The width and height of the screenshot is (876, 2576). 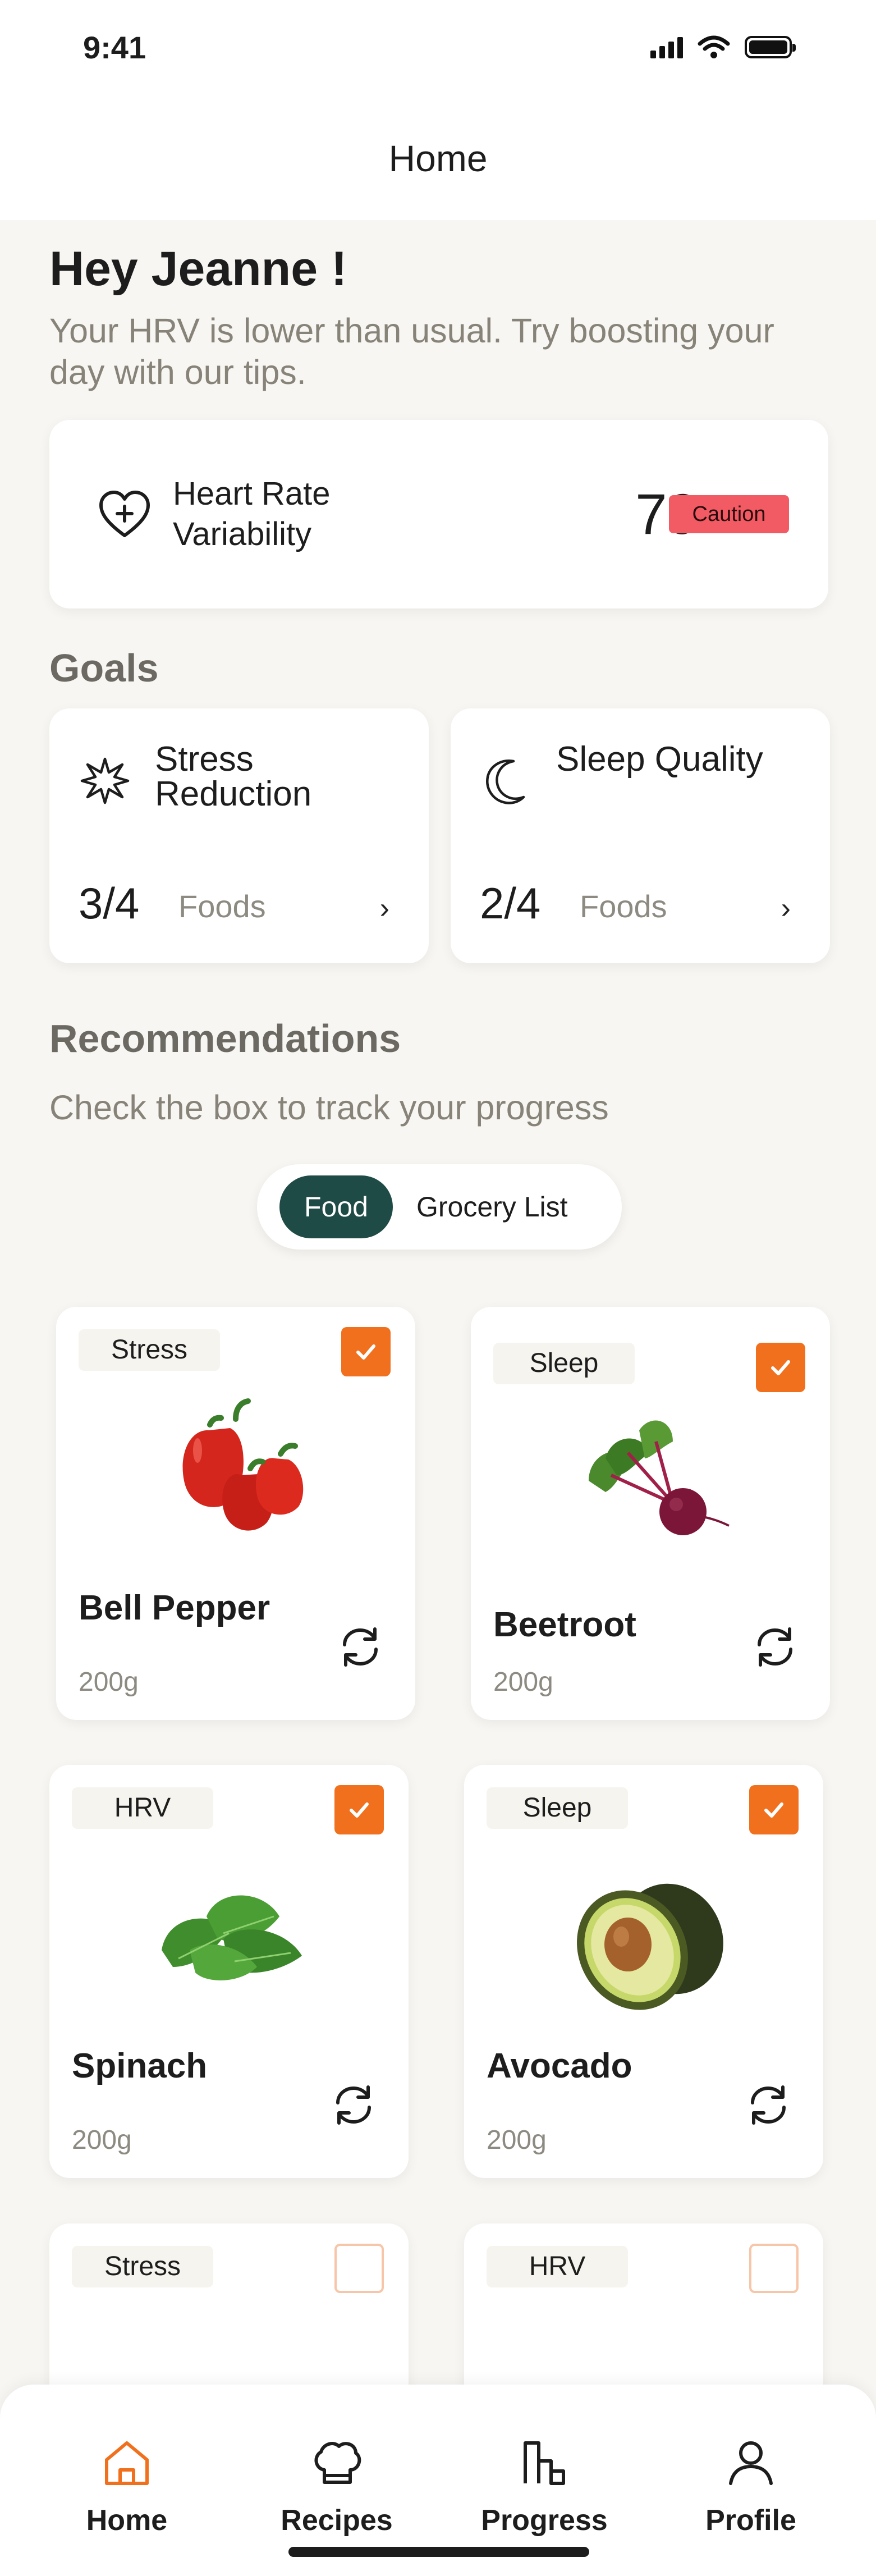 What do you see at coordinates (336, 1206) in the screenshot?
I see `tab-food: Food` at bounding box center [336, 1206].